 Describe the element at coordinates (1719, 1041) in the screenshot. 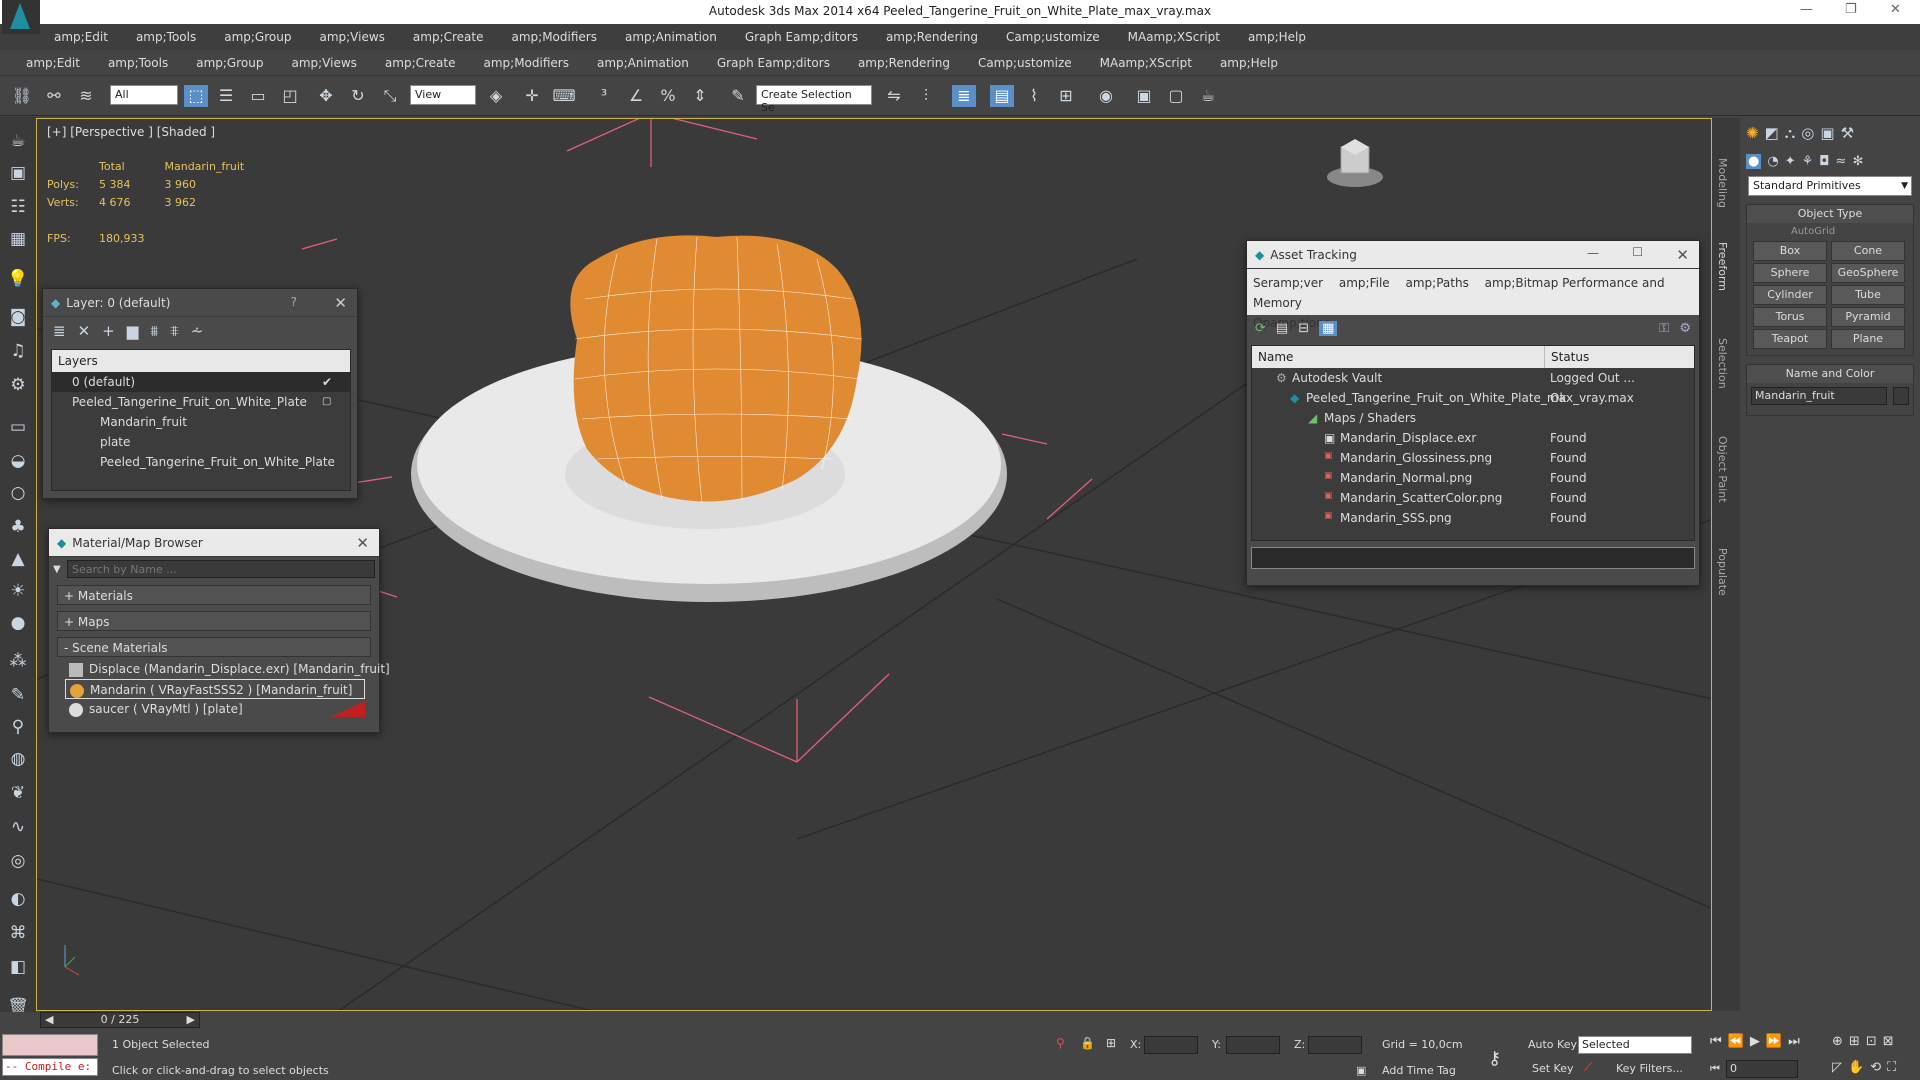

I see `go-to-start-icon: ⏮` at that location.